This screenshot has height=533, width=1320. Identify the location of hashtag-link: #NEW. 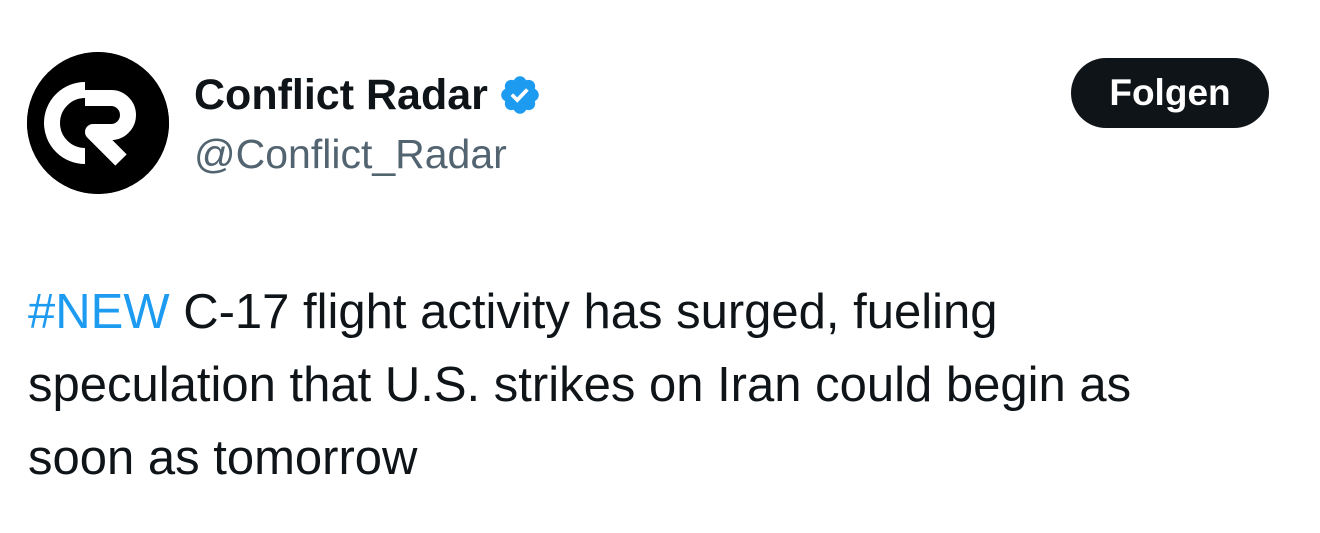
(99, 312).